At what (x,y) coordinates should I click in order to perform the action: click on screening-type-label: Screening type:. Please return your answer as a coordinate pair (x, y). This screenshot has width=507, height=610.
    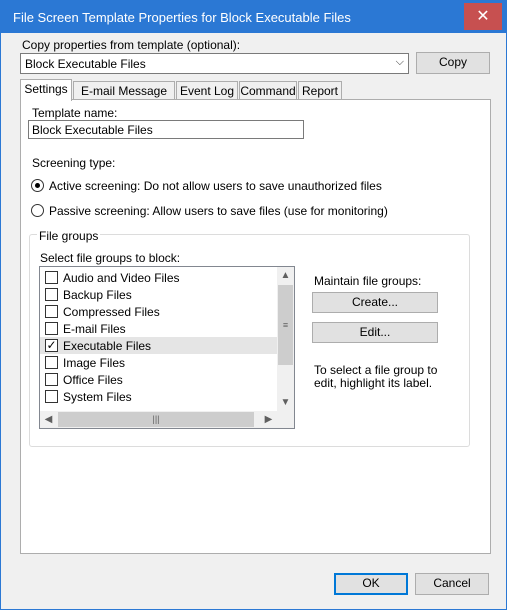
    Looking at the image, I should click on (74, 163).